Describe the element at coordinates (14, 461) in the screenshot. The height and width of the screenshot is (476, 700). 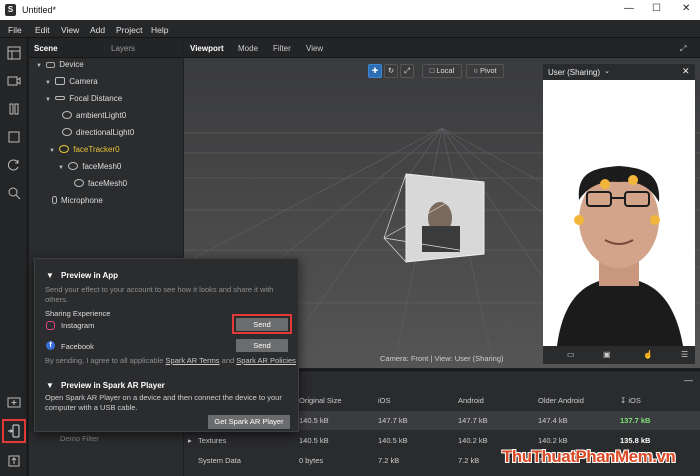
I see `export-icon` at that location.